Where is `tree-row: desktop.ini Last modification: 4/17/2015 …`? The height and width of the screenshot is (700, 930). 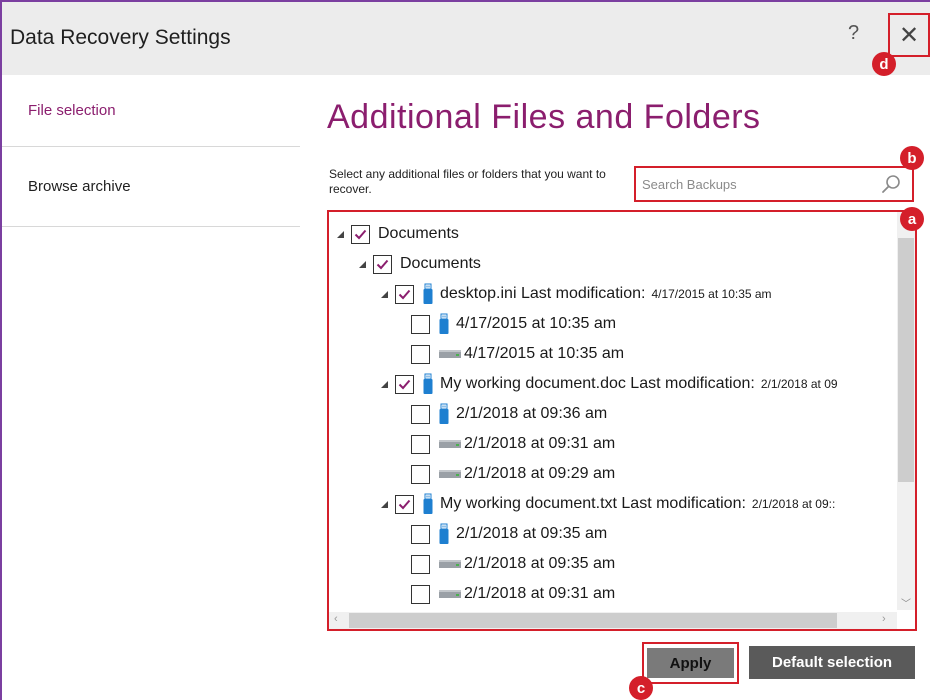
tree-row: desktop.ini Last modification: 4/17/2015 … is located at coordinates (575, 294).